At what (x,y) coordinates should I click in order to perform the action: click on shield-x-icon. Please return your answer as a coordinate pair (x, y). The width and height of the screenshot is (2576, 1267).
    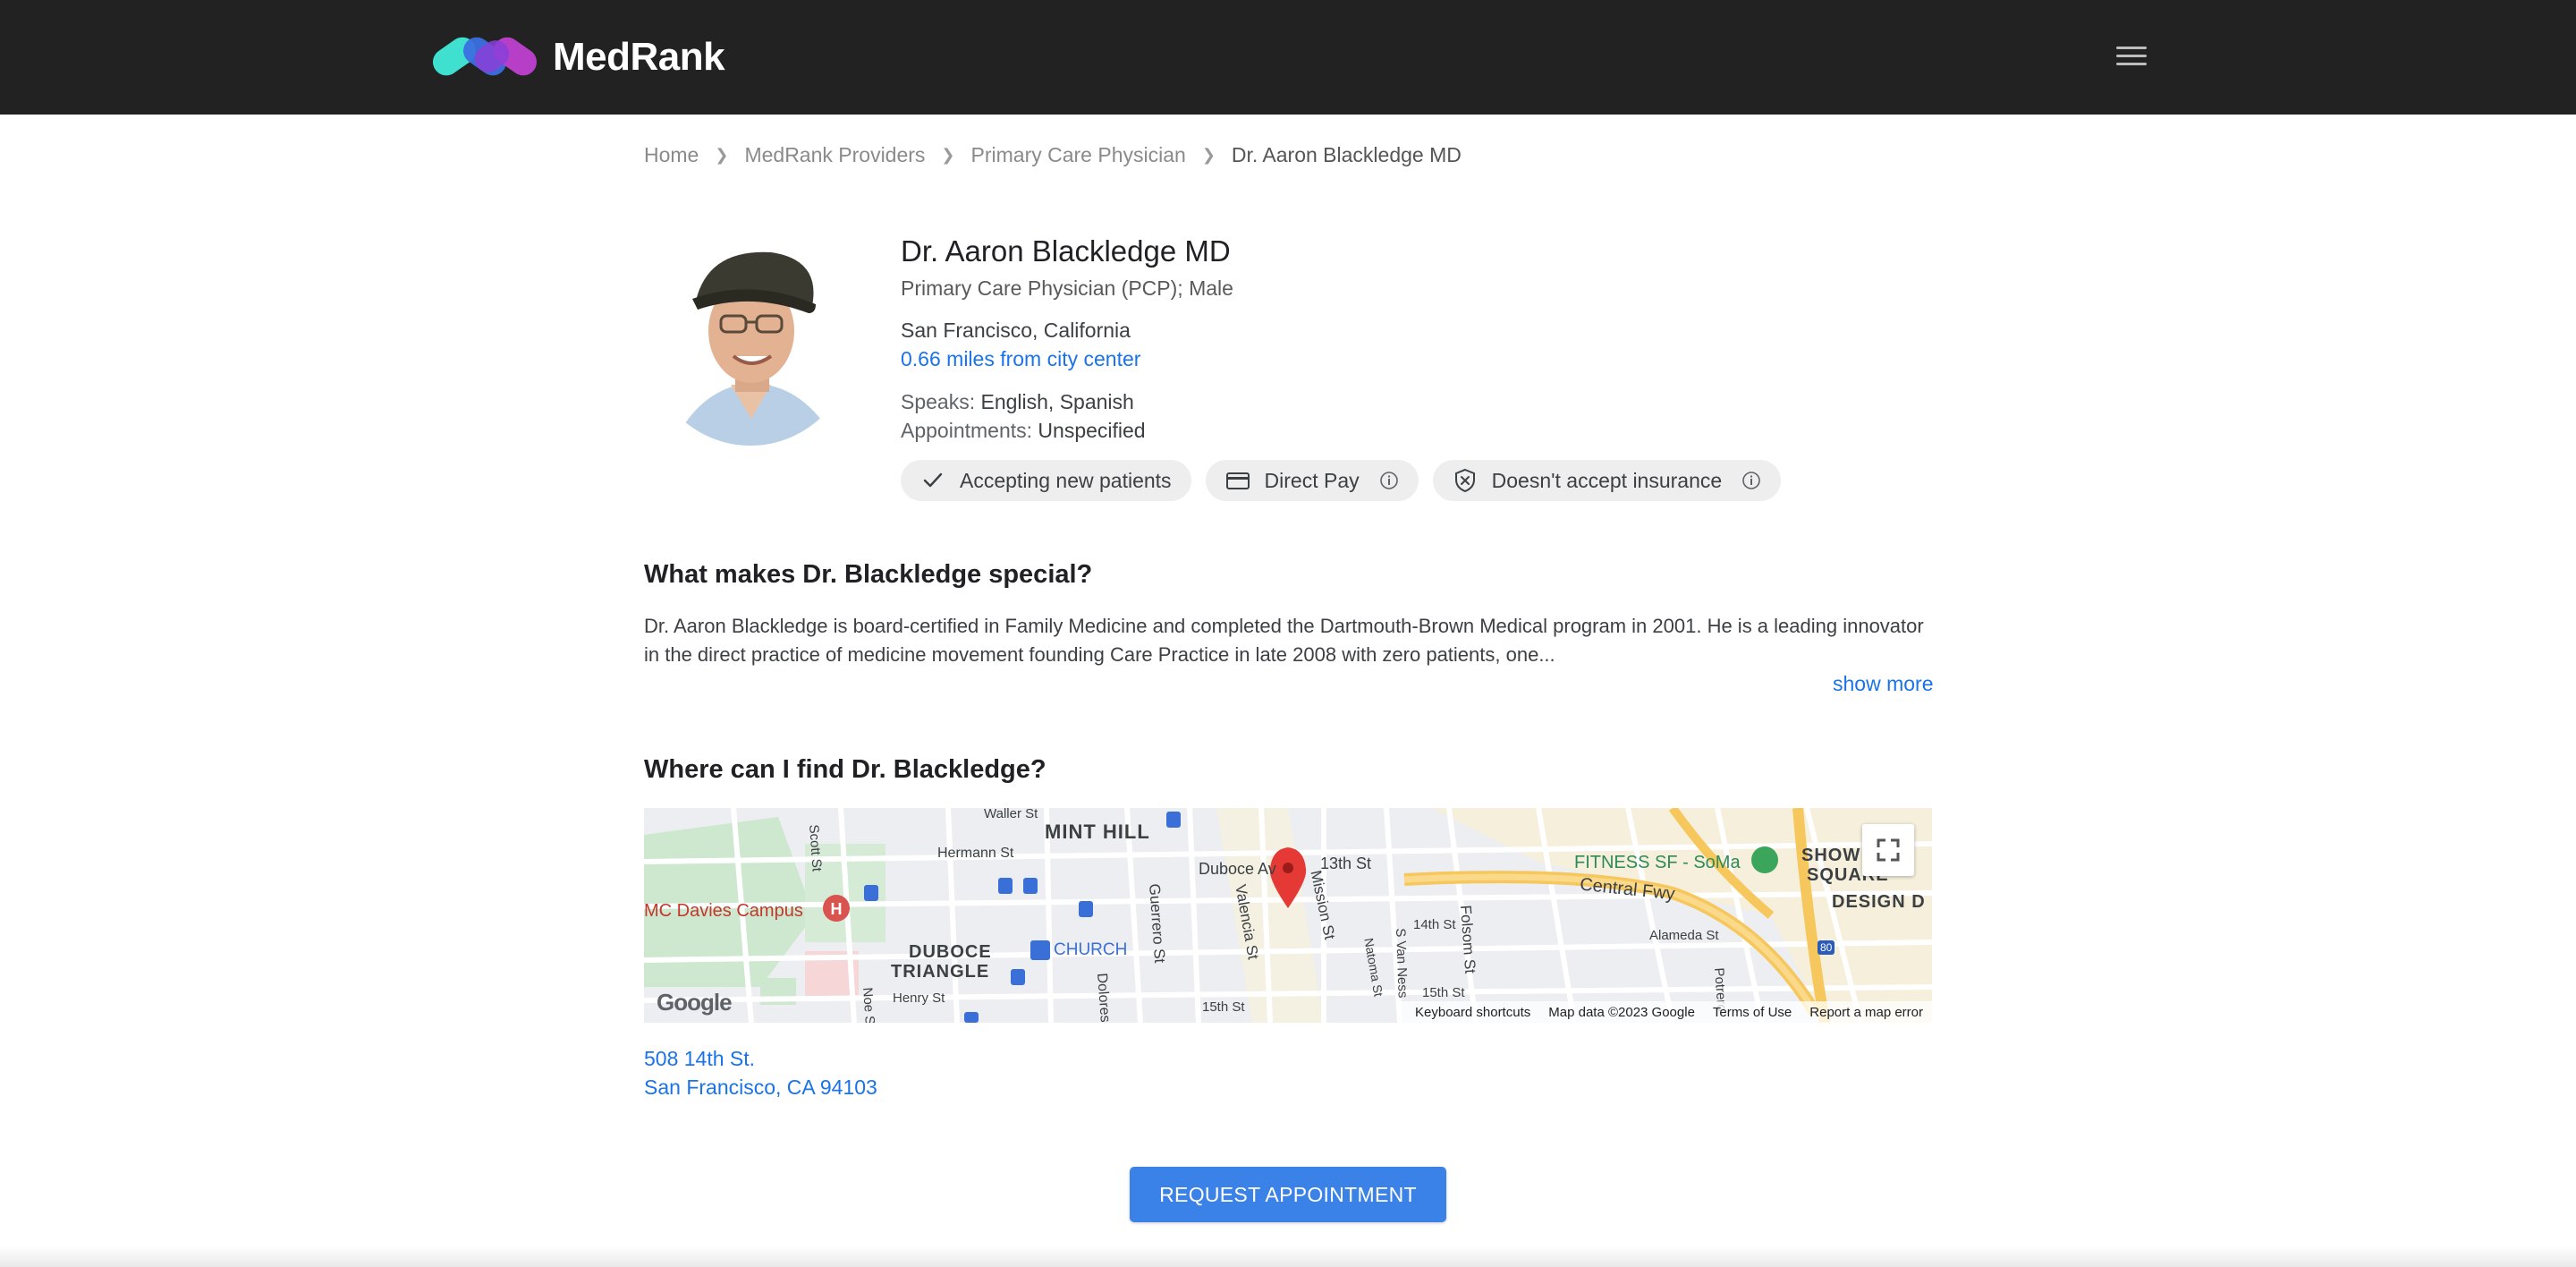
    Looking at the image, I should click on (1464, 480).